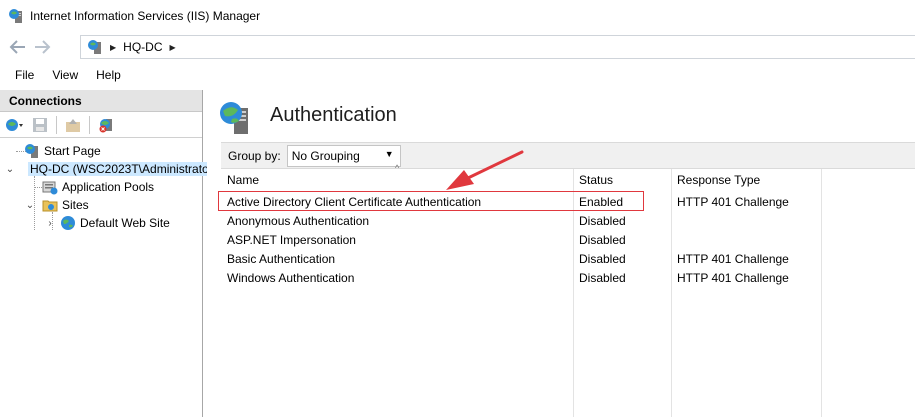 The image size is (915, 417). What do you see at coordinates (108, 75) in the screenshot?
I see `menu-help: Help` at bounding box center [108, 75].